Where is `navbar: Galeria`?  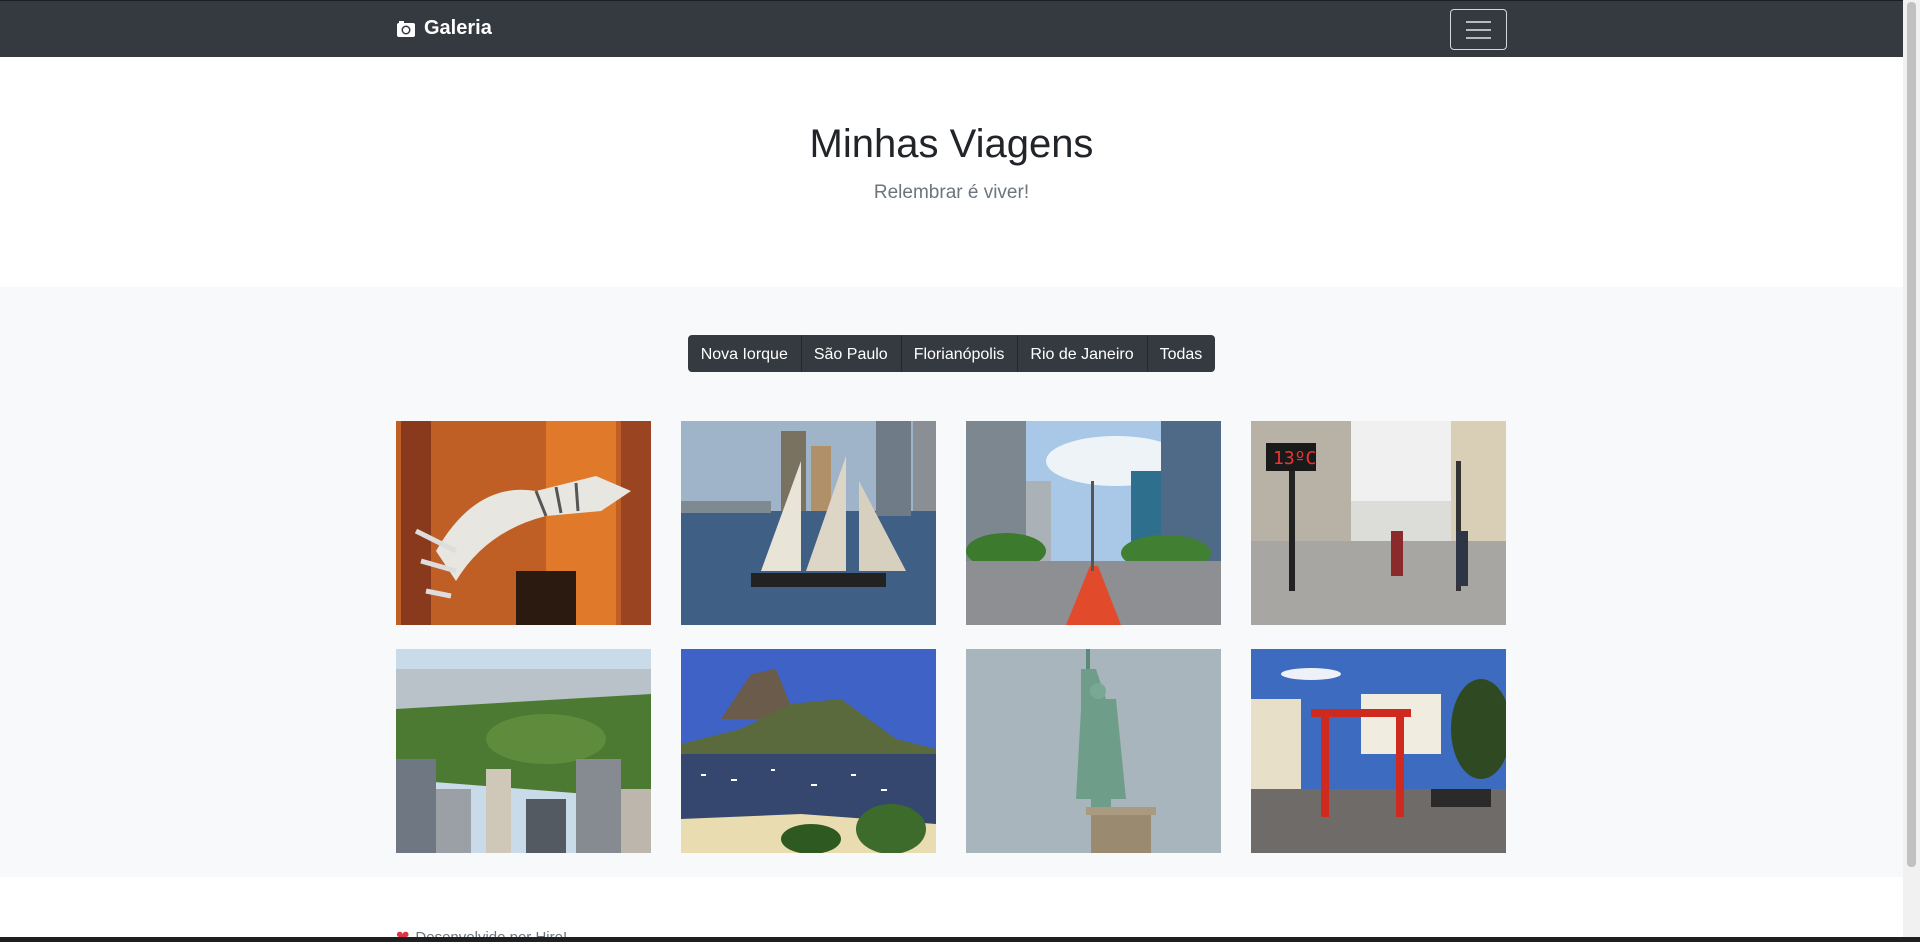 navbar: Galeria is located at coordinates (951, 28).